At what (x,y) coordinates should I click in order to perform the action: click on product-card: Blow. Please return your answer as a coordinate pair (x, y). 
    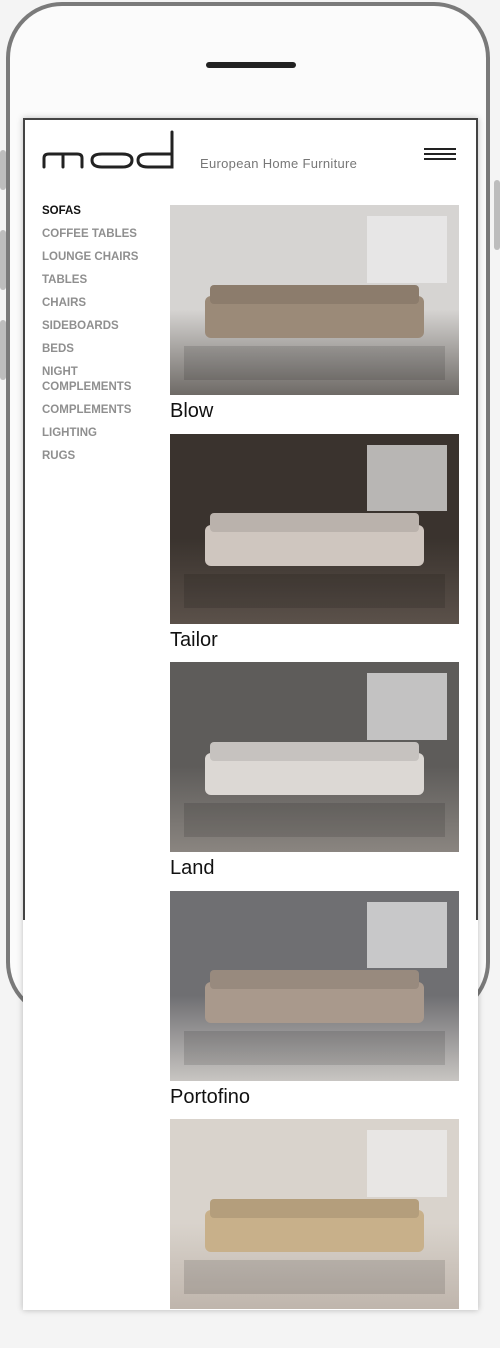
    Looking at the image, I should click on (314, 319).